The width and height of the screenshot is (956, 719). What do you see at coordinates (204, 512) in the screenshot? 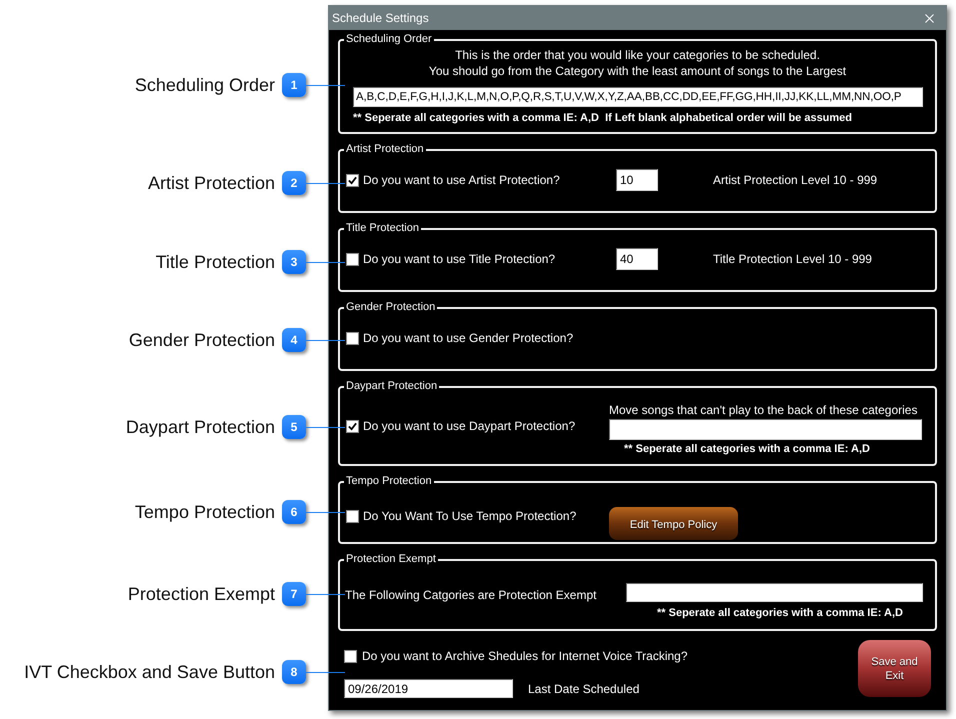
I see `callout-label: Tempo Protection` at bounding box center [204, 512].